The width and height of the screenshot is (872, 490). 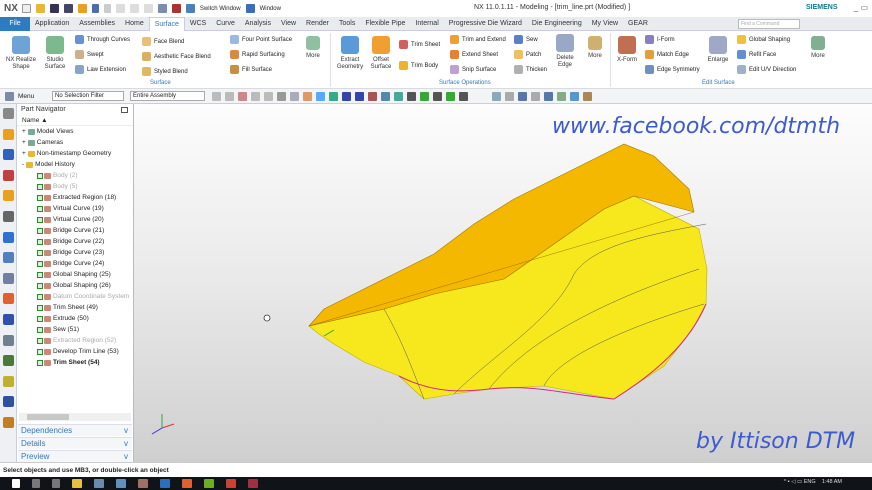 What do you see at coordinates (165, 71) in the screenshot?
I see `styled-blend-button: Styled Blend` at bounding box center [165, 71].